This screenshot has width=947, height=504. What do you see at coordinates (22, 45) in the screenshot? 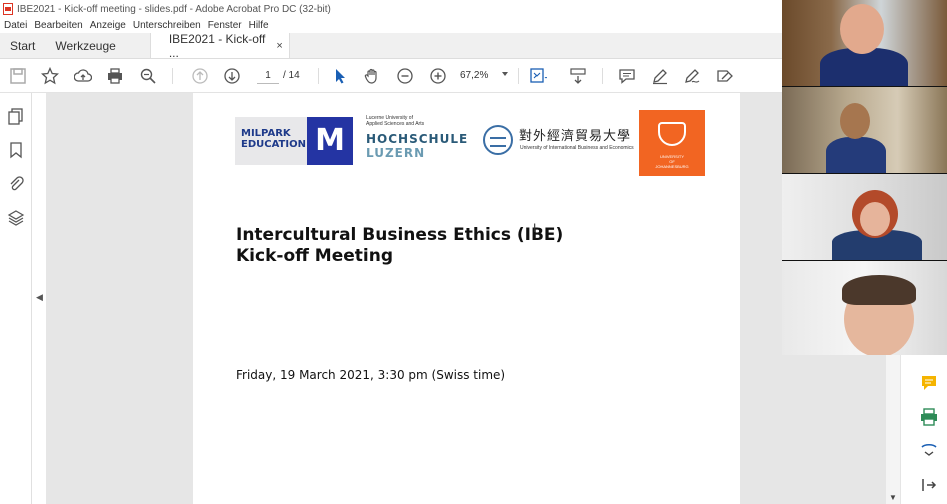
I see `tab-start: Start` at bounding box center [22, 45].